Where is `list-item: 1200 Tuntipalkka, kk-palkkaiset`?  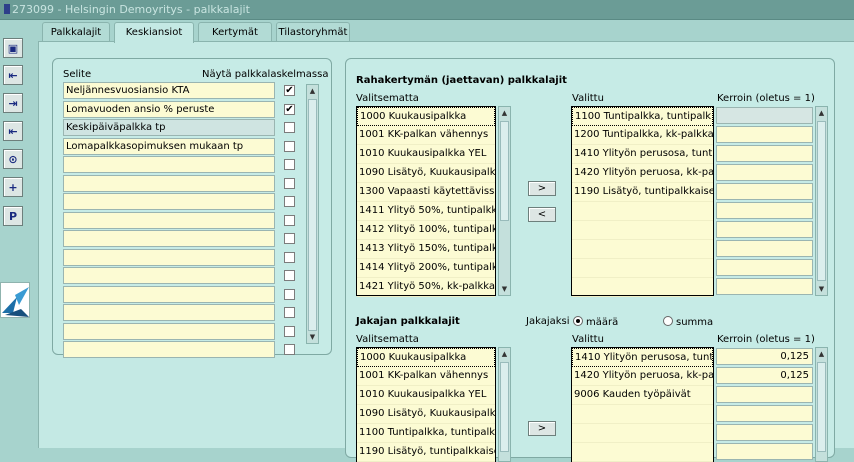 list-item: 1200 Tuntipalkka, kk-palkkaiset is located at coordinates (642, 135).